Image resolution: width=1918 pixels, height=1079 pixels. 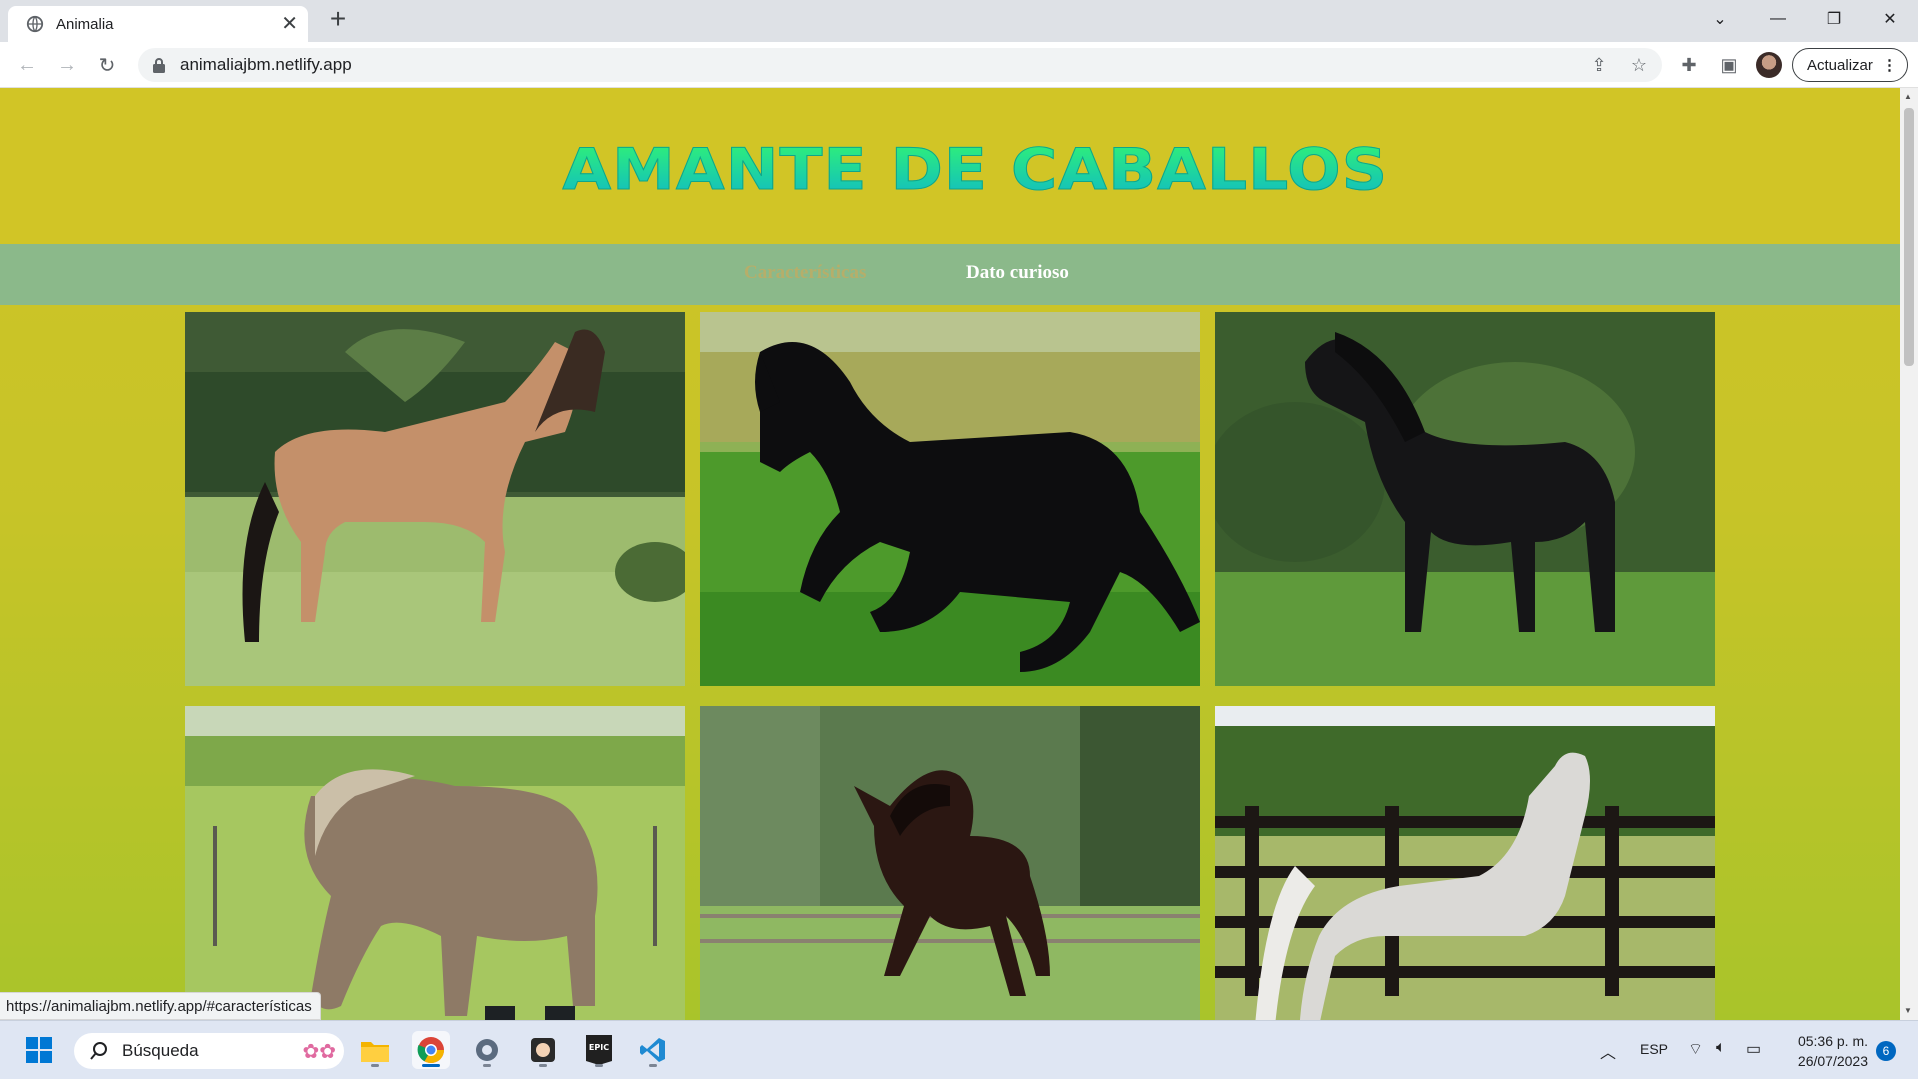 I want to click on forward-button: →, so click(x=67, y=65).